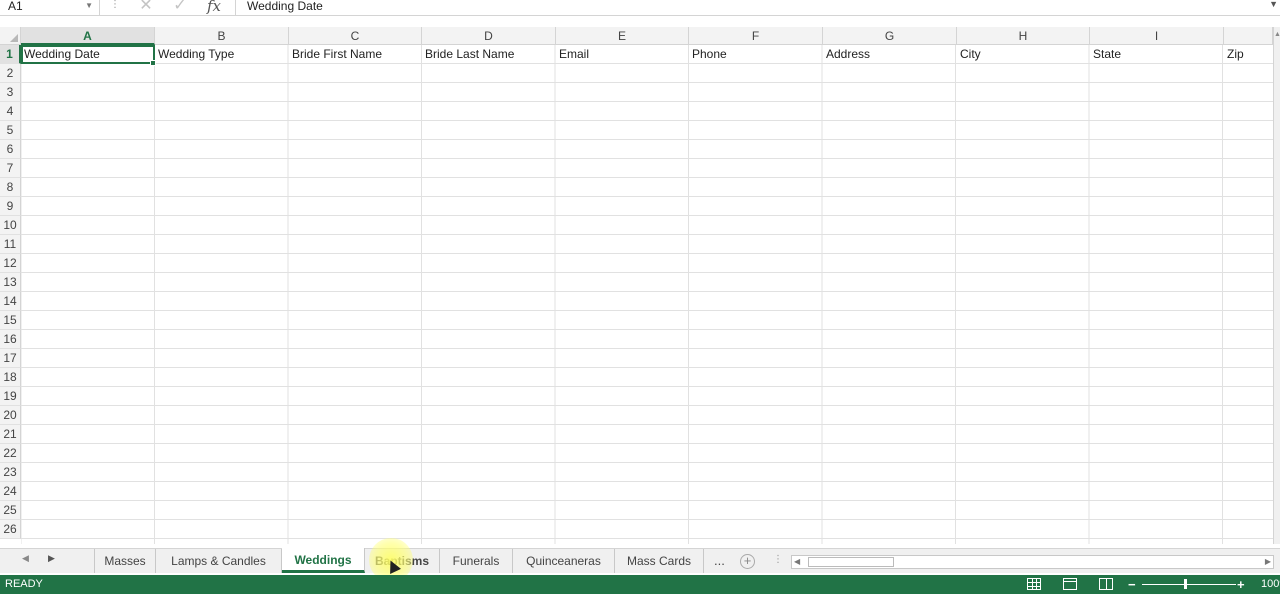  Describe the element at coordinates (24, 584) in the screenshot. I see `status-text: READY` at that location.